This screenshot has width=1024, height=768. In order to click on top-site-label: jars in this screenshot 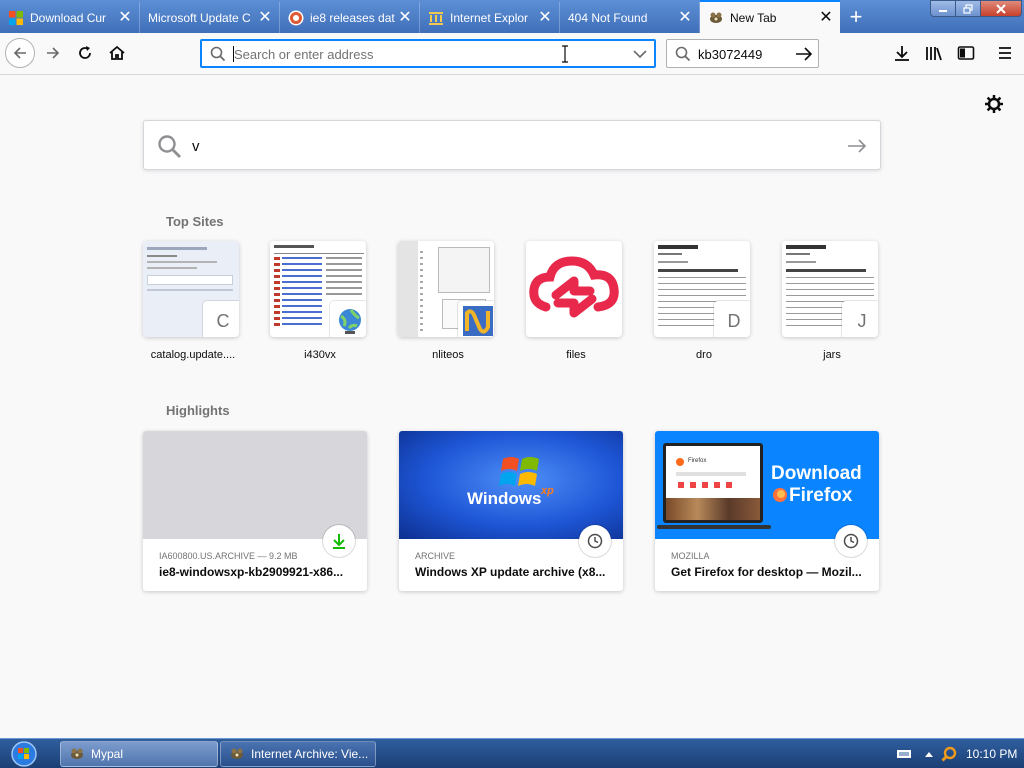, I will do `click(832, 355)`.